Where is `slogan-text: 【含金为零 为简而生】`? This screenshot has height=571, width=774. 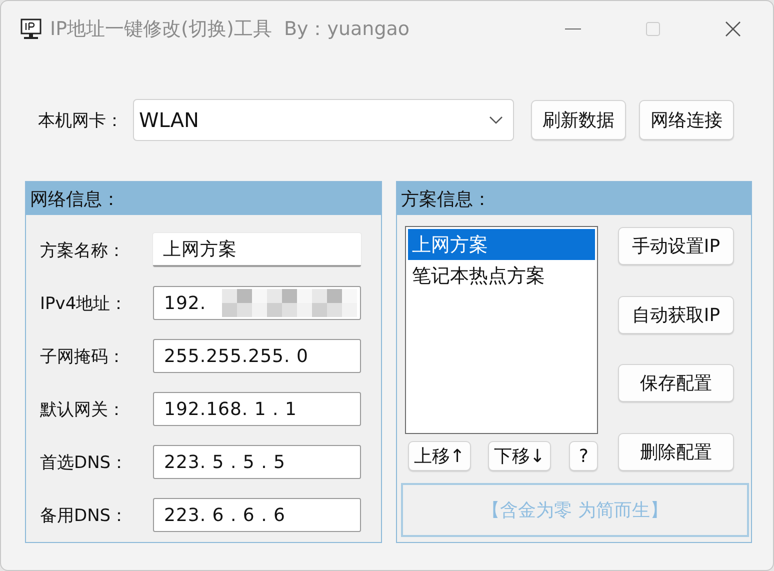 slogan-text: 【含金为零 为简而生】 is located at coordinates (575, 510).